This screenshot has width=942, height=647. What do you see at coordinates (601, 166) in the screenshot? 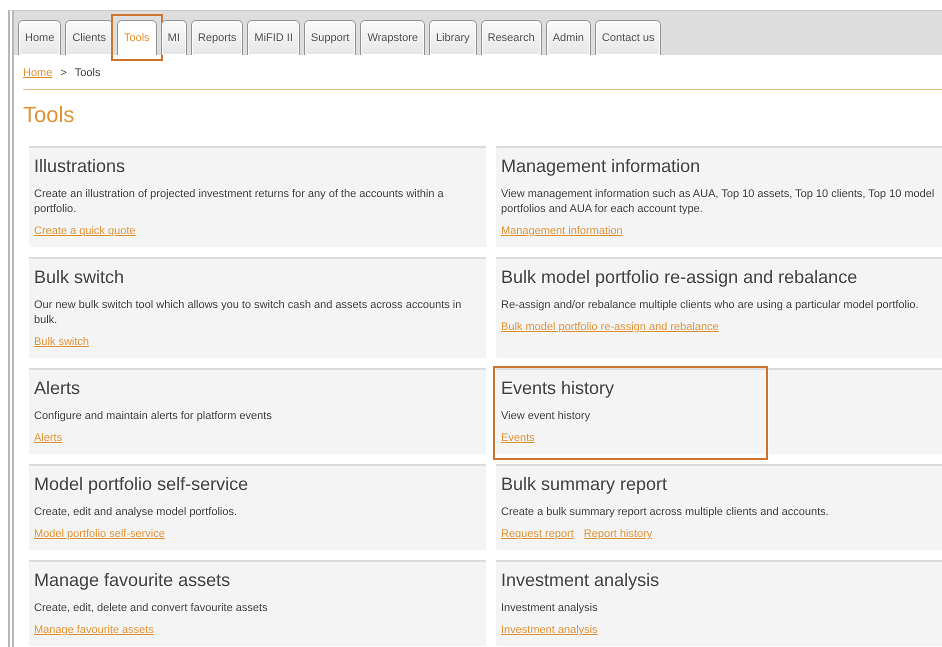
I see `card-title: Management information` at bounding box center [601, 166].